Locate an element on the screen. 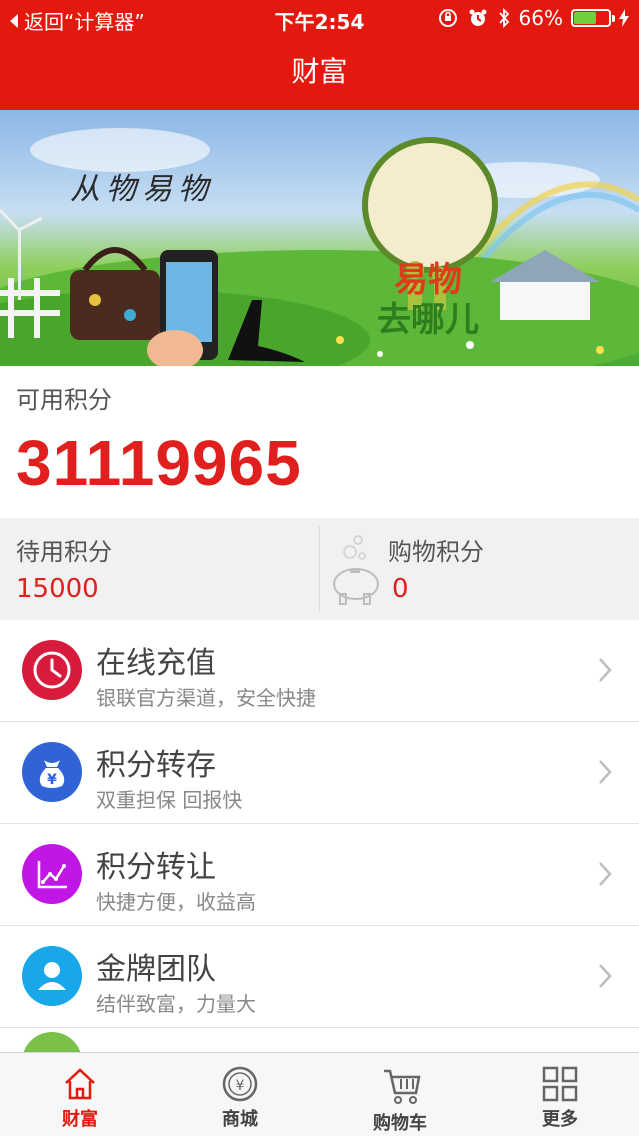 The height and width of the screenshot is (1137, 639). tab-label: 更多 is located at coordinates (560, 1119).